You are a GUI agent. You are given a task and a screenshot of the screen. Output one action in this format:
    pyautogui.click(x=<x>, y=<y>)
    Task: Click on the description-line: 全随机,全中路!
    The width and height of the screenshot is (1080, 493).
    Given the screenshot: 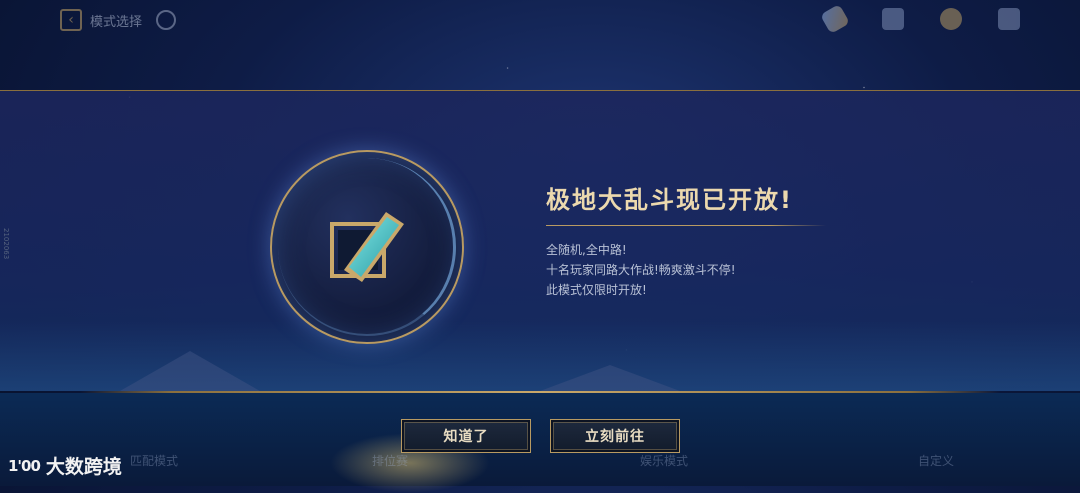 What is the action you would take?
    pyautogui.click(x=586, y=250)
    